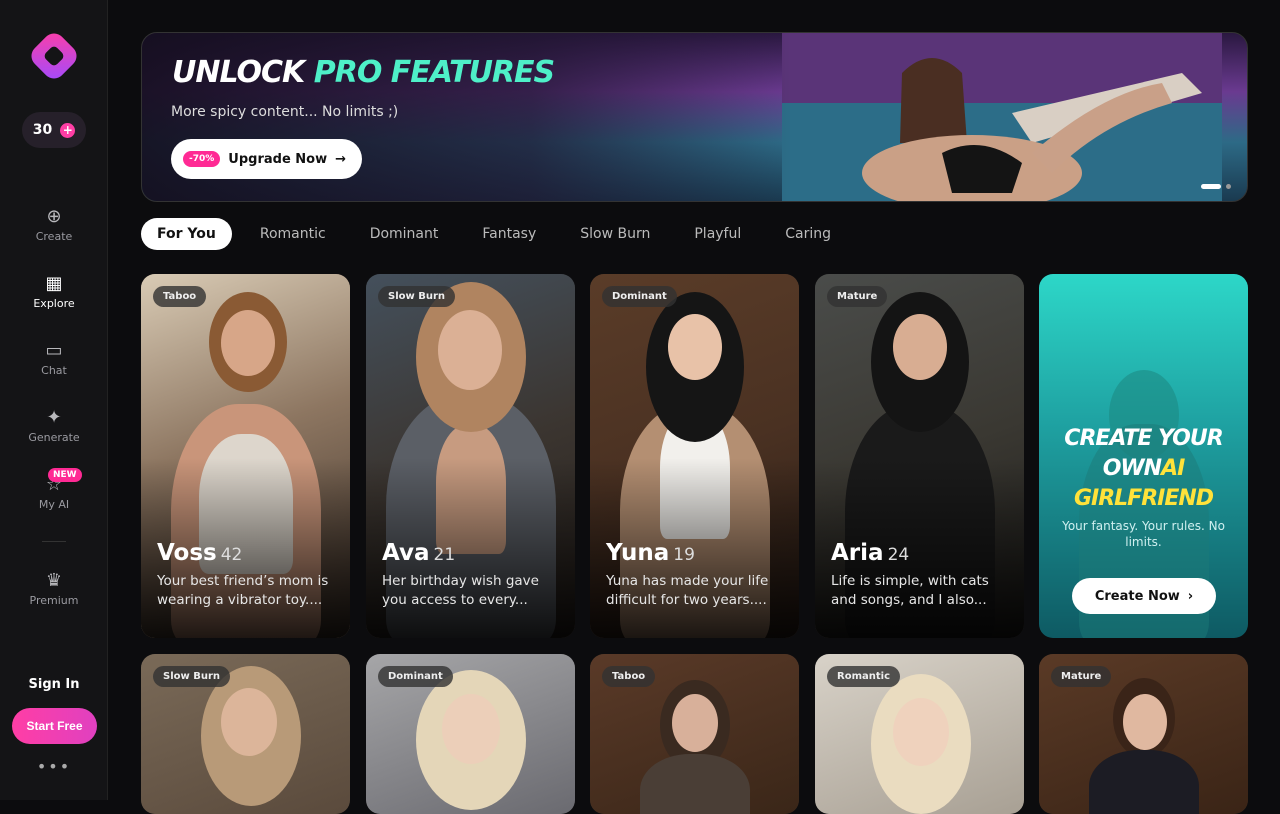 This screenshot has width=1280, height=814. Describe the element at coordinates (42, 130) in the screenshot. I see `credits-value: 30` at that location.